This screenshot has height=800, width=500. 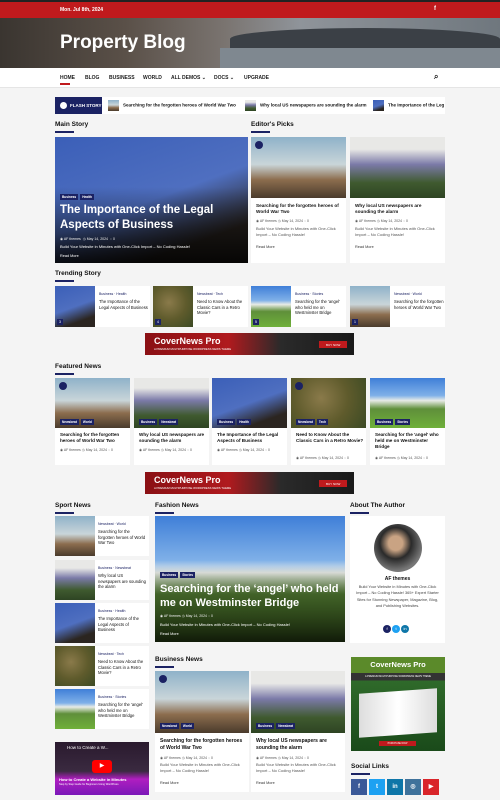 What do you see at coordinates (436, 77) in the screenshot?
I see `search-icon: ⌕` at bounding box center [436, 77].